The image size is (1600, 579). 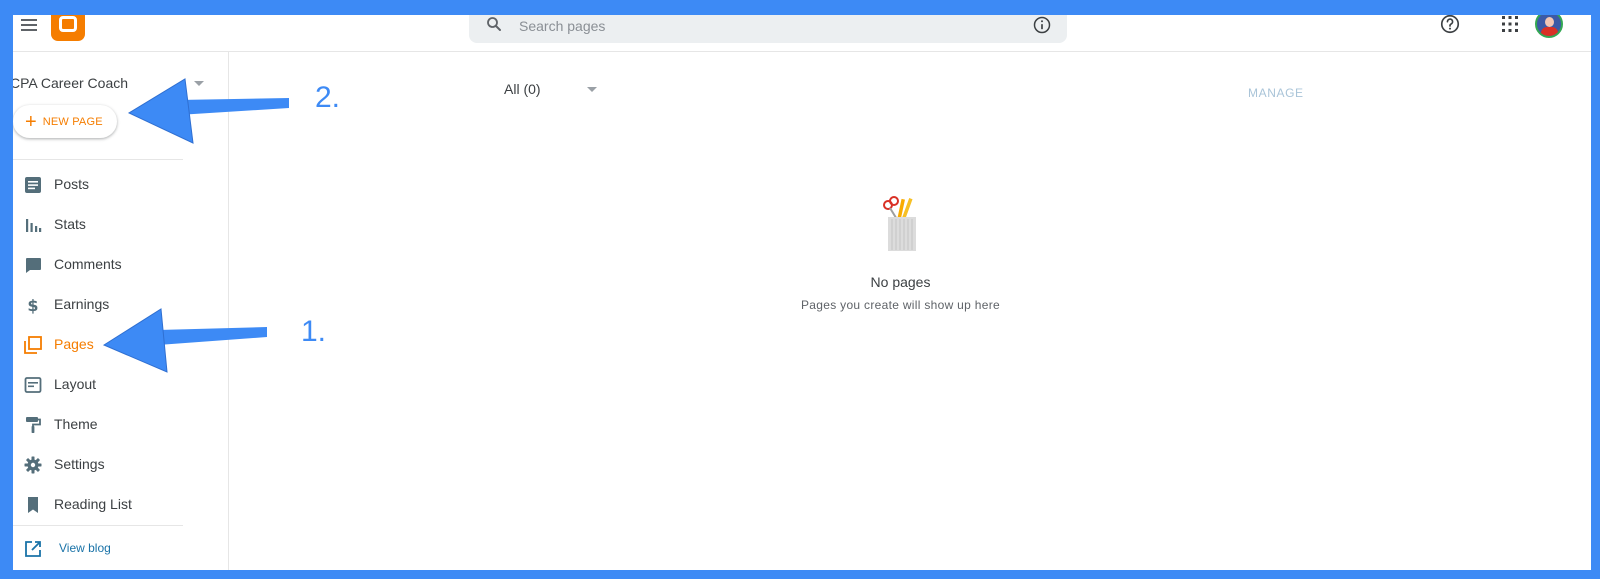 I want to click on annotation-step-2: 2., so click(x=328, y=97).